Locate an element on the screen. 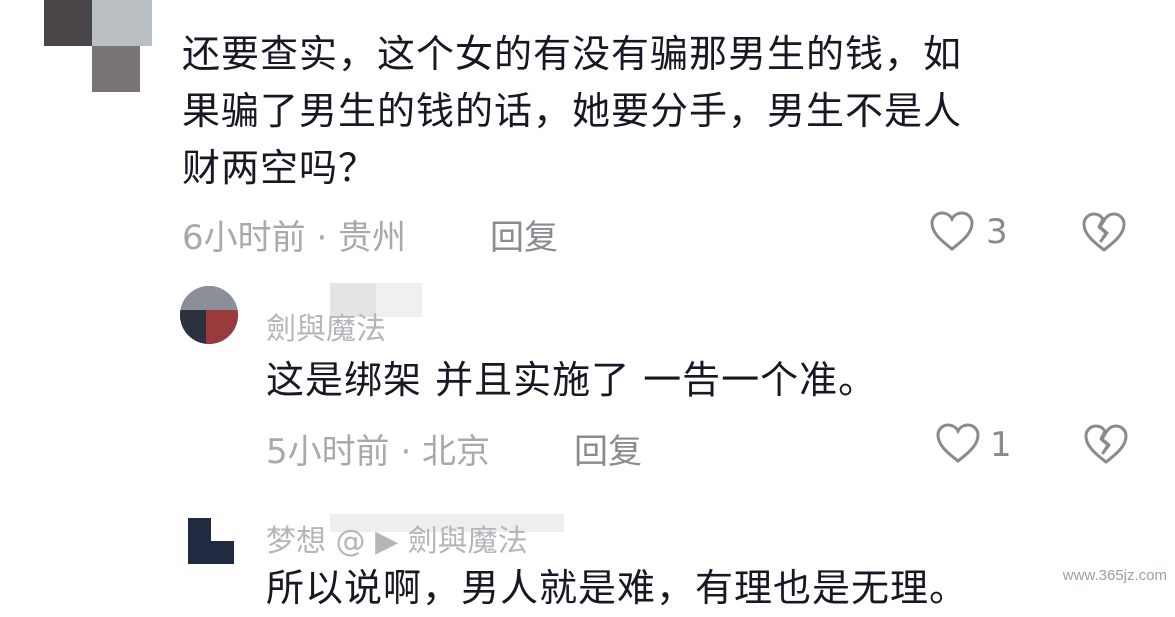  like-count: 3 is located at coordinates (997, 232).